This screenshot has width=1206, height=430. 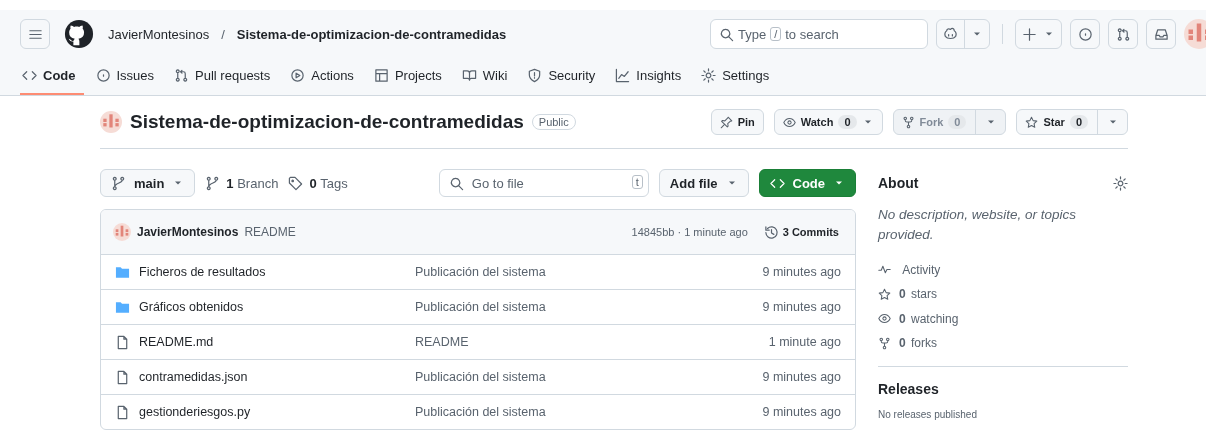 I want to click on tags-link: 0 Tags, so click(x=318, y=183).